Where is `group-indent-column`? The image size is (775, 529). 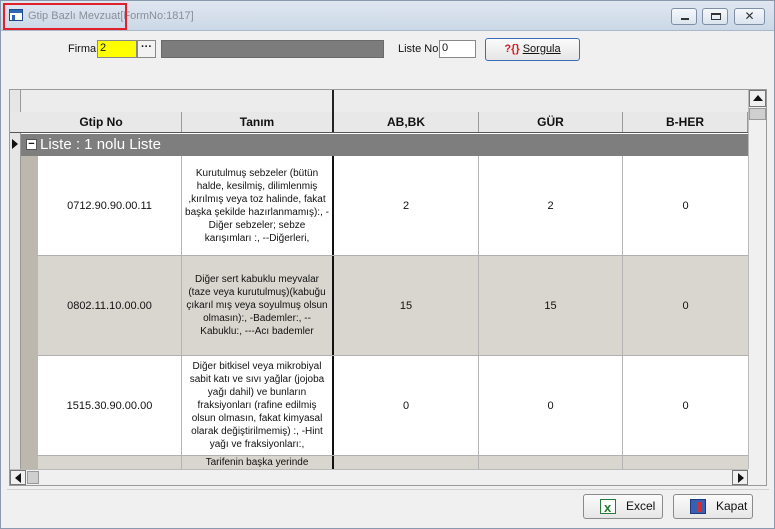 group-indent-column is located at coordinates (29, 313).